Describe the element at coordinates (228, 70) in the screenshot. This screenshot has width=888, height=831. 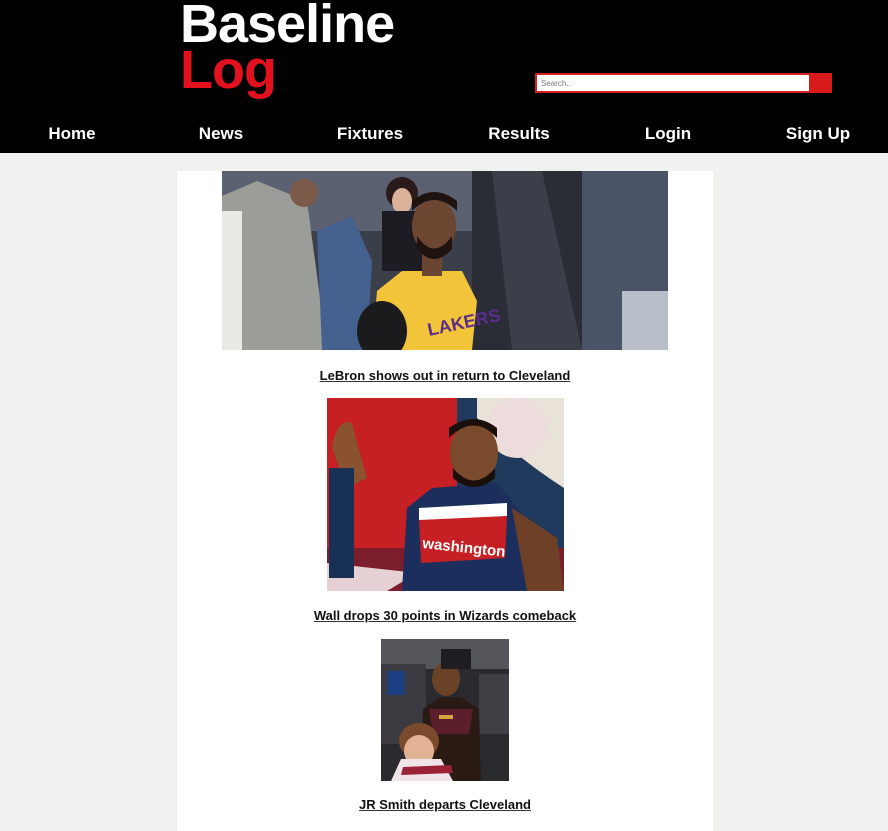
I see `logo-line2: Log` at that location.